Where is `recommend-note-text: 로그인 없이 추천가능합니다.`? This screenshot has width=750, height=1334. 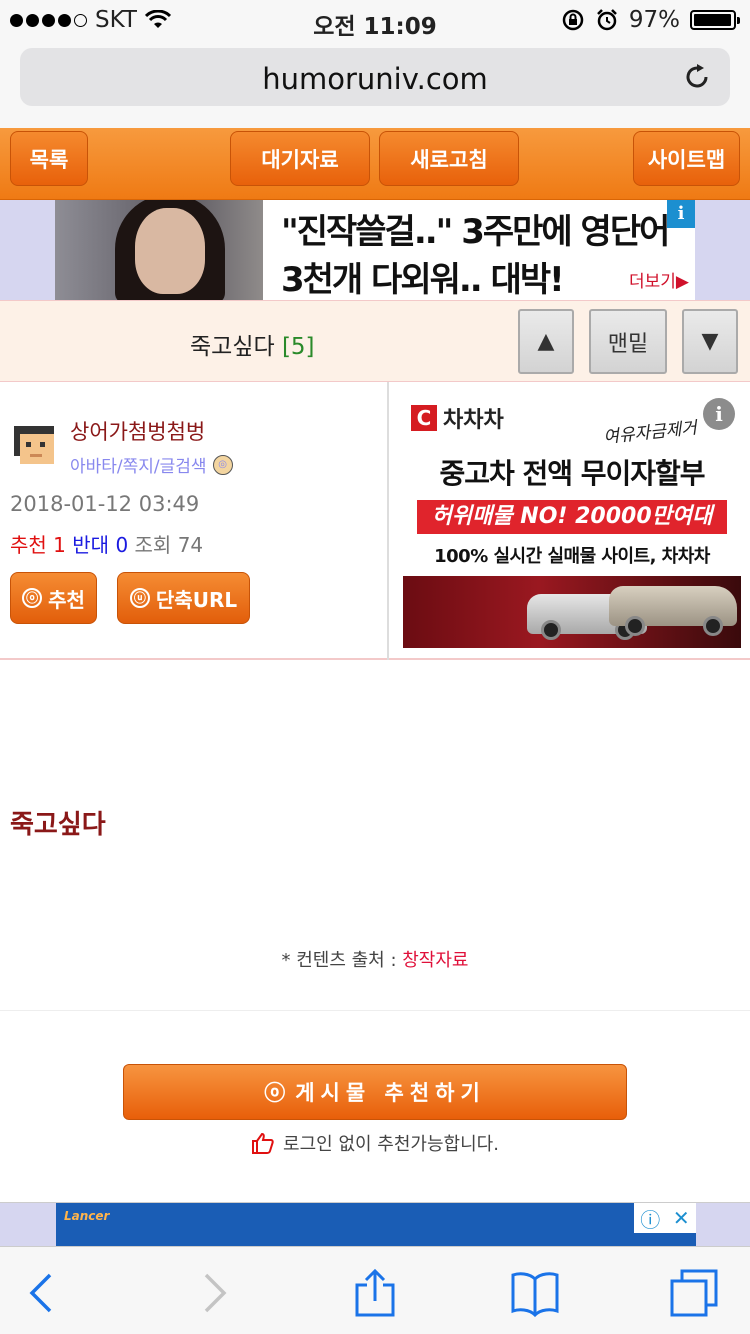 recommend-note-text: 로그인 없이 추천가능합니다. is located at coordinates (391, 1144).